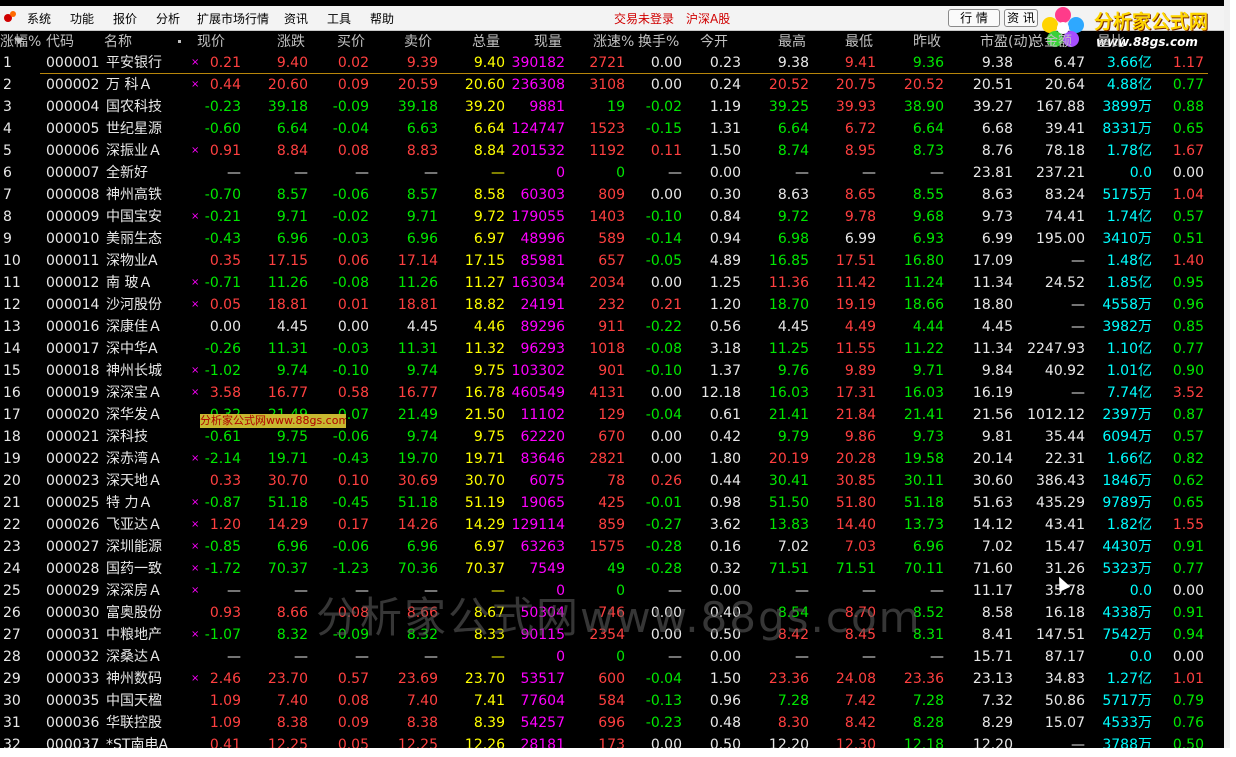 The height and width of the screenshot is (757, 1236). What do you see at coordinates (663, 107) in the screenshot?
I see `col-speed: -0.02` at bounding box center [663, 107].